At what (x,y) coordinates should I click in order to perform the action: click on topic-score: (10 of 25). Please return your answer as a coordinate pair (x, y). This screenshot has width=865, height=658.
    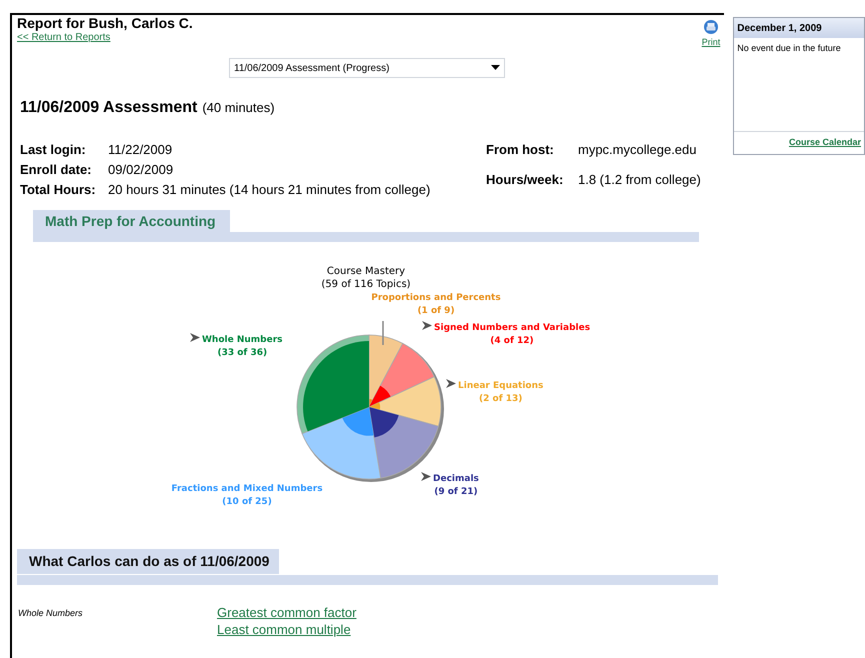
    Looking at the image, I should click on (247, 502).